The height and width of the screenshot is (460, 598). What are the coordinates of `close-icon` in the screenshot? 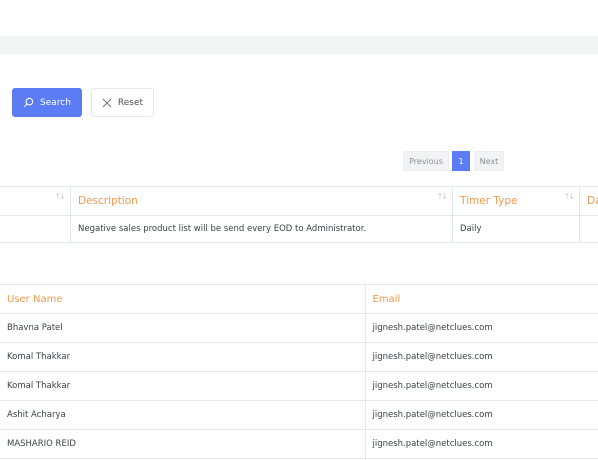 It's located at (107, 103).